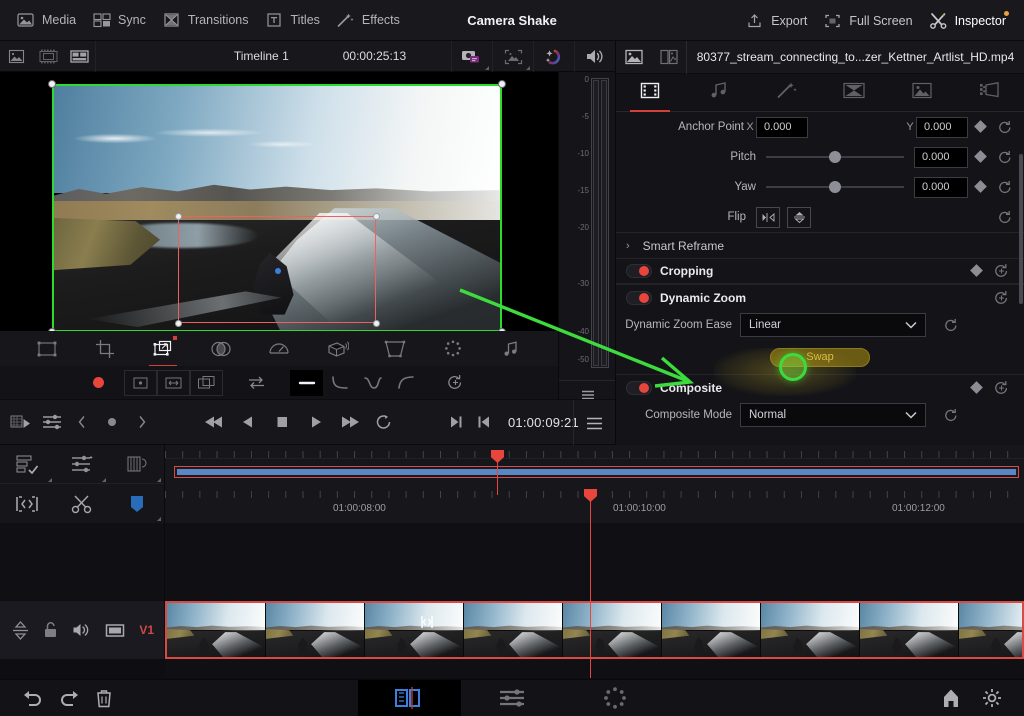  Describe the element at coordinates (49, 20) in the screenshot. I see `media-pool-button: Media` at that location.